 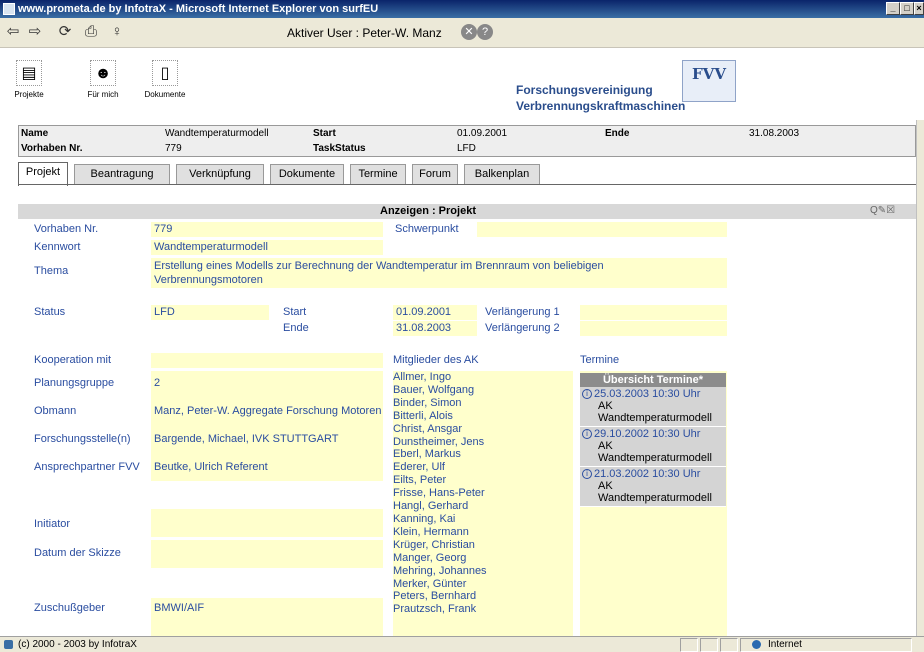 What do you see at coordinates (427, 454) in the screenshot?
I see `member-item: Eberl, Markus` at bounding box center [427, 454].